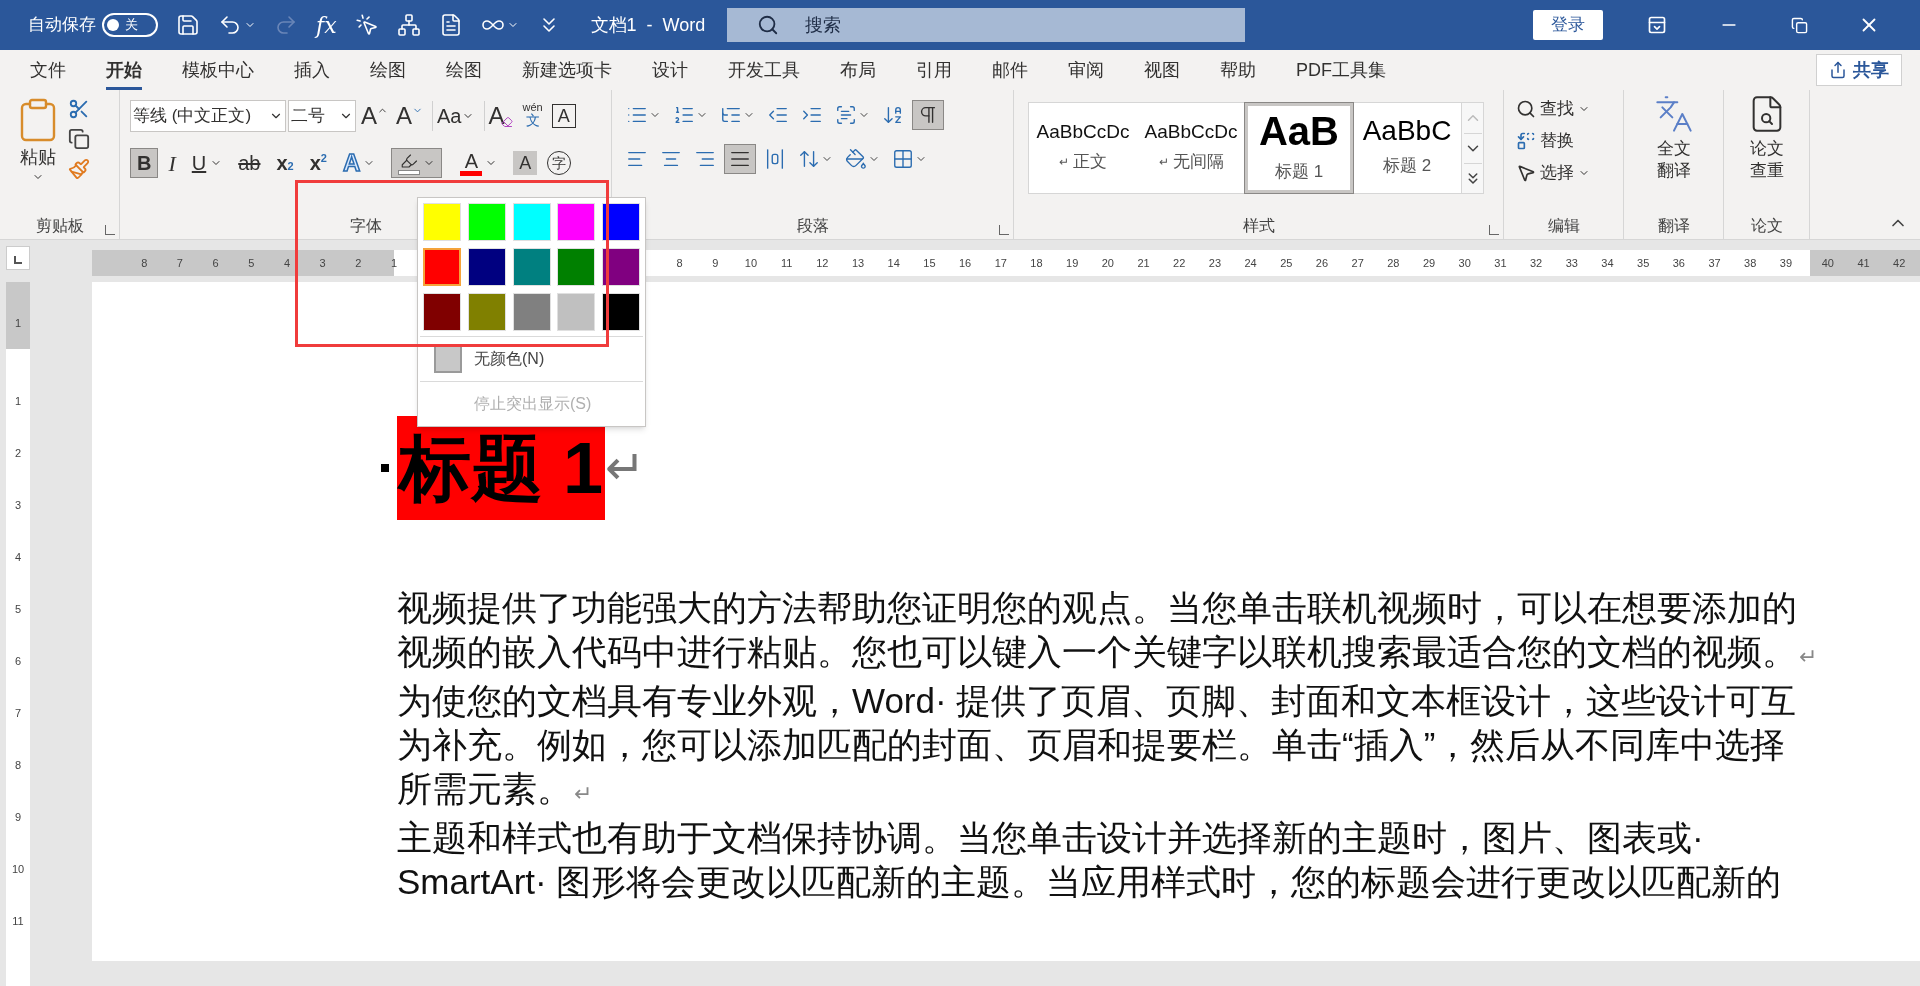 Image resolution: width=1920 pixels, height=986 pixels. What do you see at coordinates (563, 116) in the screenshot?
I see `character-border-button: A` at bounding box center [563, 116].